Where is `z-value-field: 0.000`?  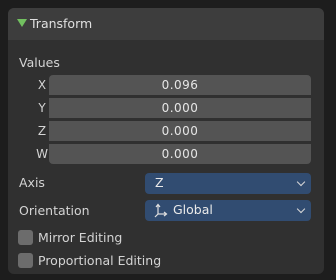 z-value-field: 0.000 is located at coordinates (180, 131).